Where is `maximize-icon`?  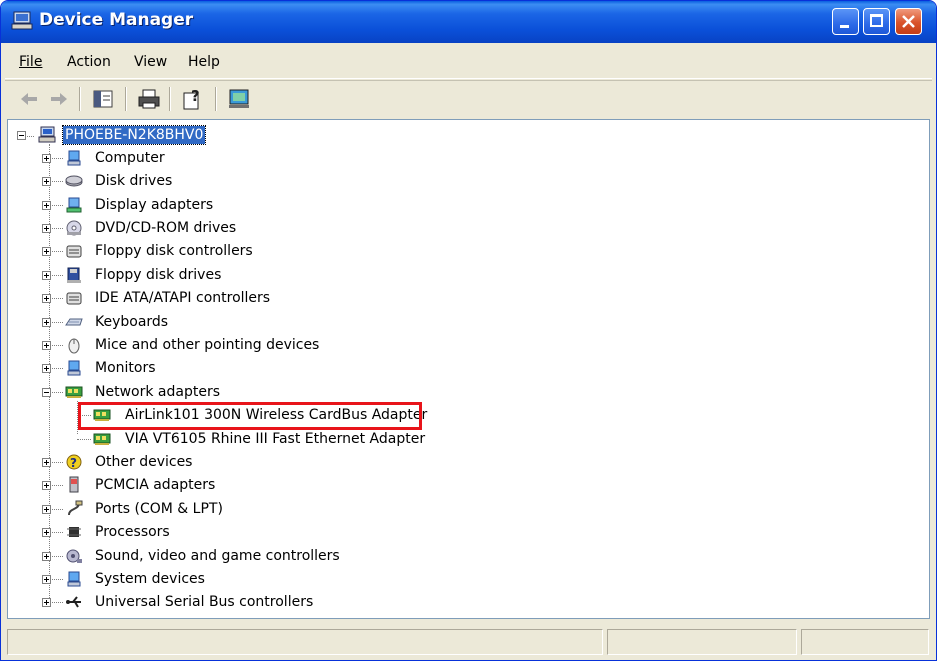 maximize-icon is located at coordinates (876, 20).